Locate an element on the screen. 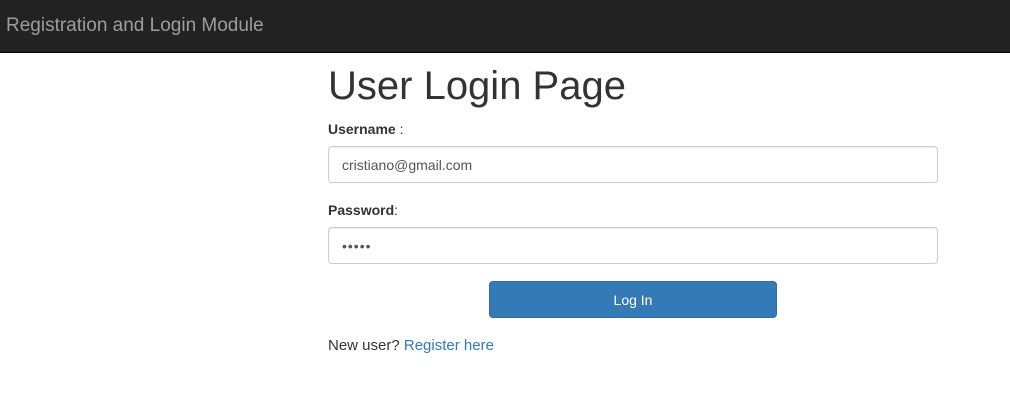 This screenshot has height=400, width=1010. register-prompt: New user? Register here is located at coordinates (411, 346).